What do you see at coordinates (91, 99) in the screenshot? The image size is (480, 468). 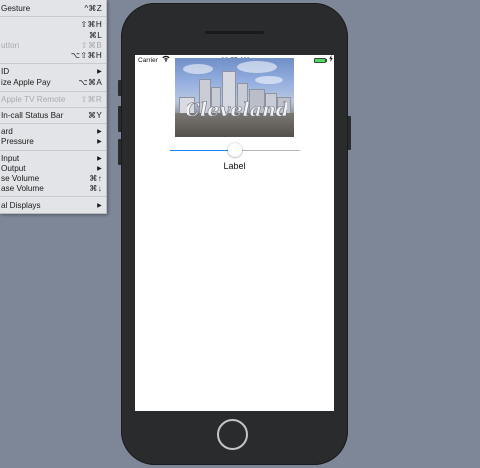 I see `menu-item-shortcut: ⇧⌘R` at bounding box center [91, 99].